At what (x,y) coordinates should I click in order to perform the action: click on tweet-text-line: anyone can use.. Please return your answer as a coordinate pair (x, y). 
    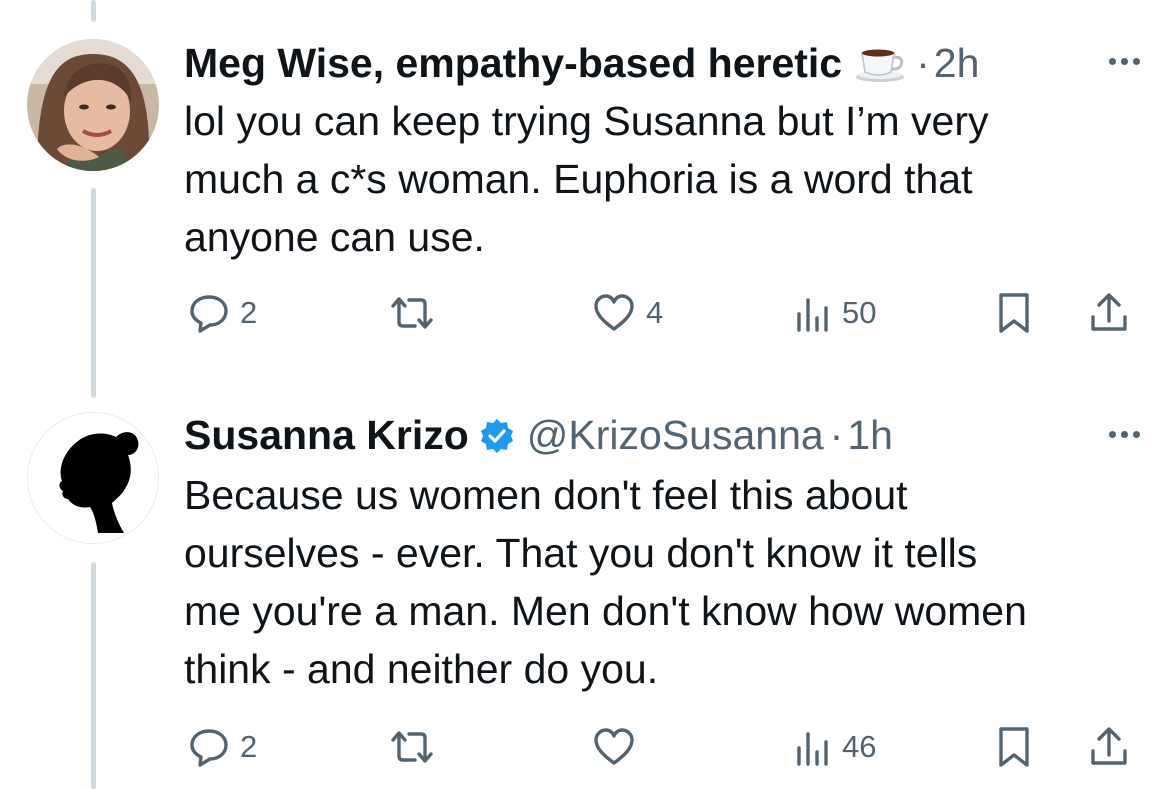
    Looking at the image, I should click on (334, 237).